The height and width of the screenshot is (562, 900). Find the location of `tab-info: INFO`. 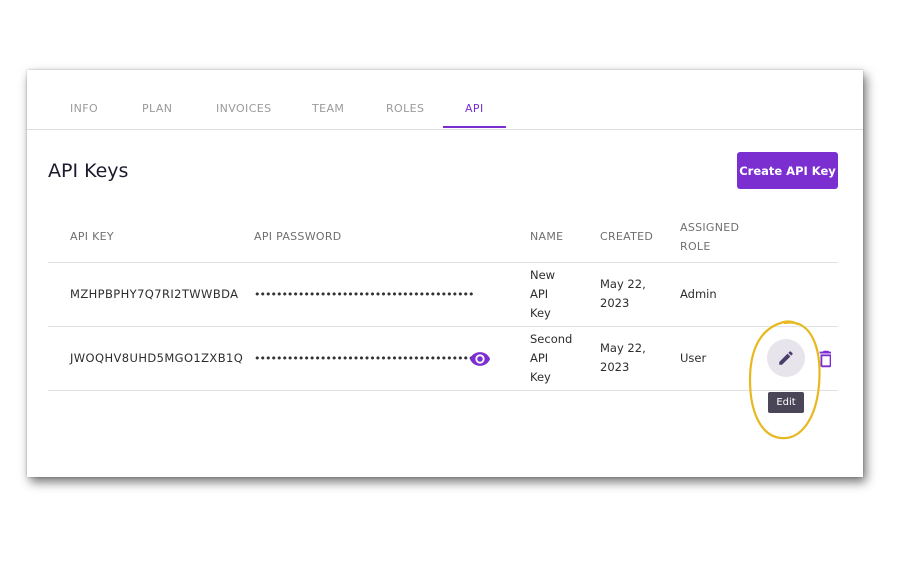

tab-info: INFO is located at coordinates (84, 108).